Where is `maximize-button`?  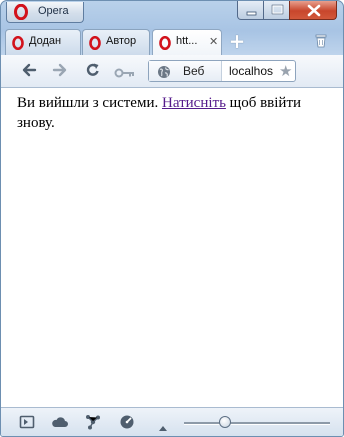 maximize-button is located at coordinates (276, 10).